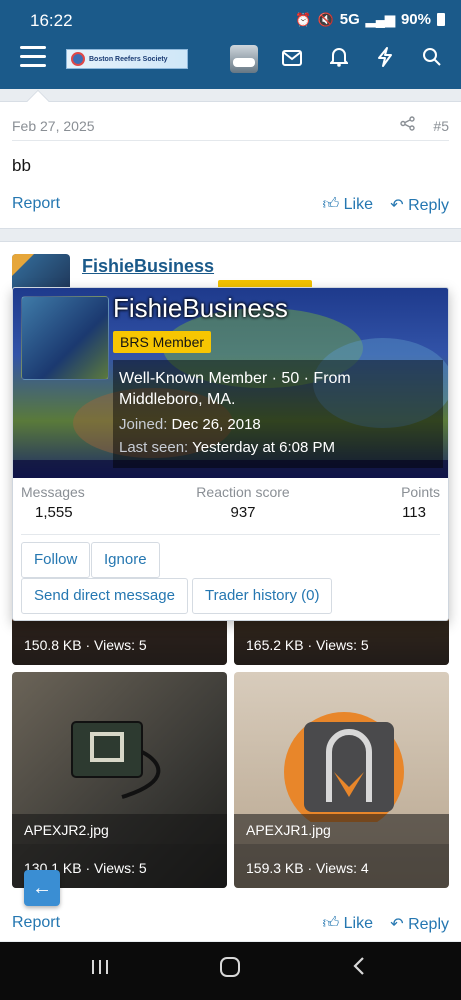  I want to click on home-icon, so click(230, 970).